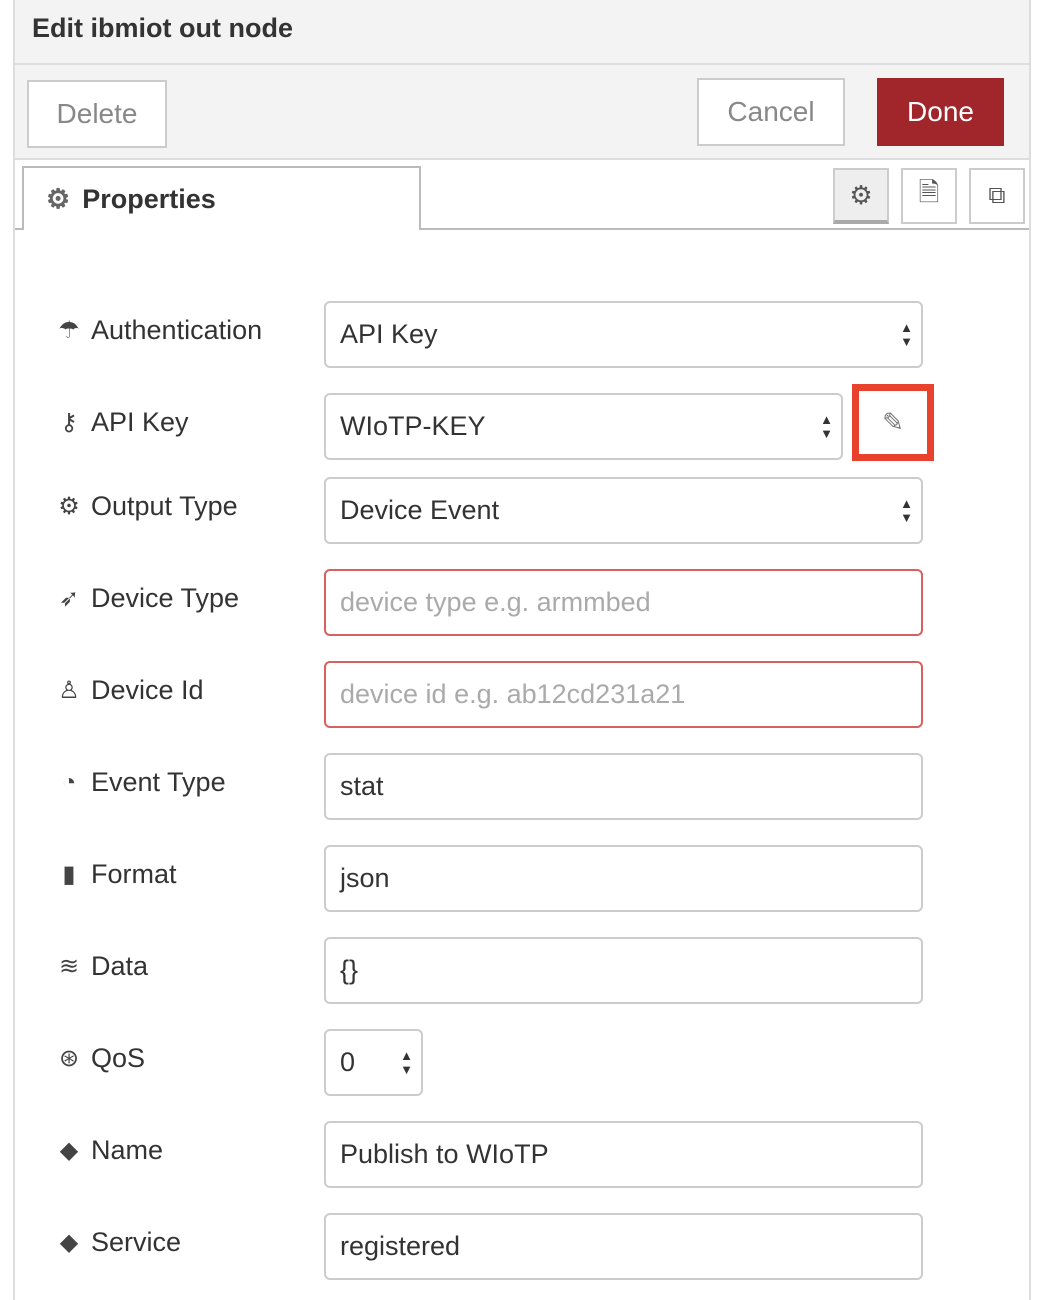 The height and width of the screenshot is (1300, 1046). I want to click on field-value: device type e.g. armmbed, so click(495, 602).